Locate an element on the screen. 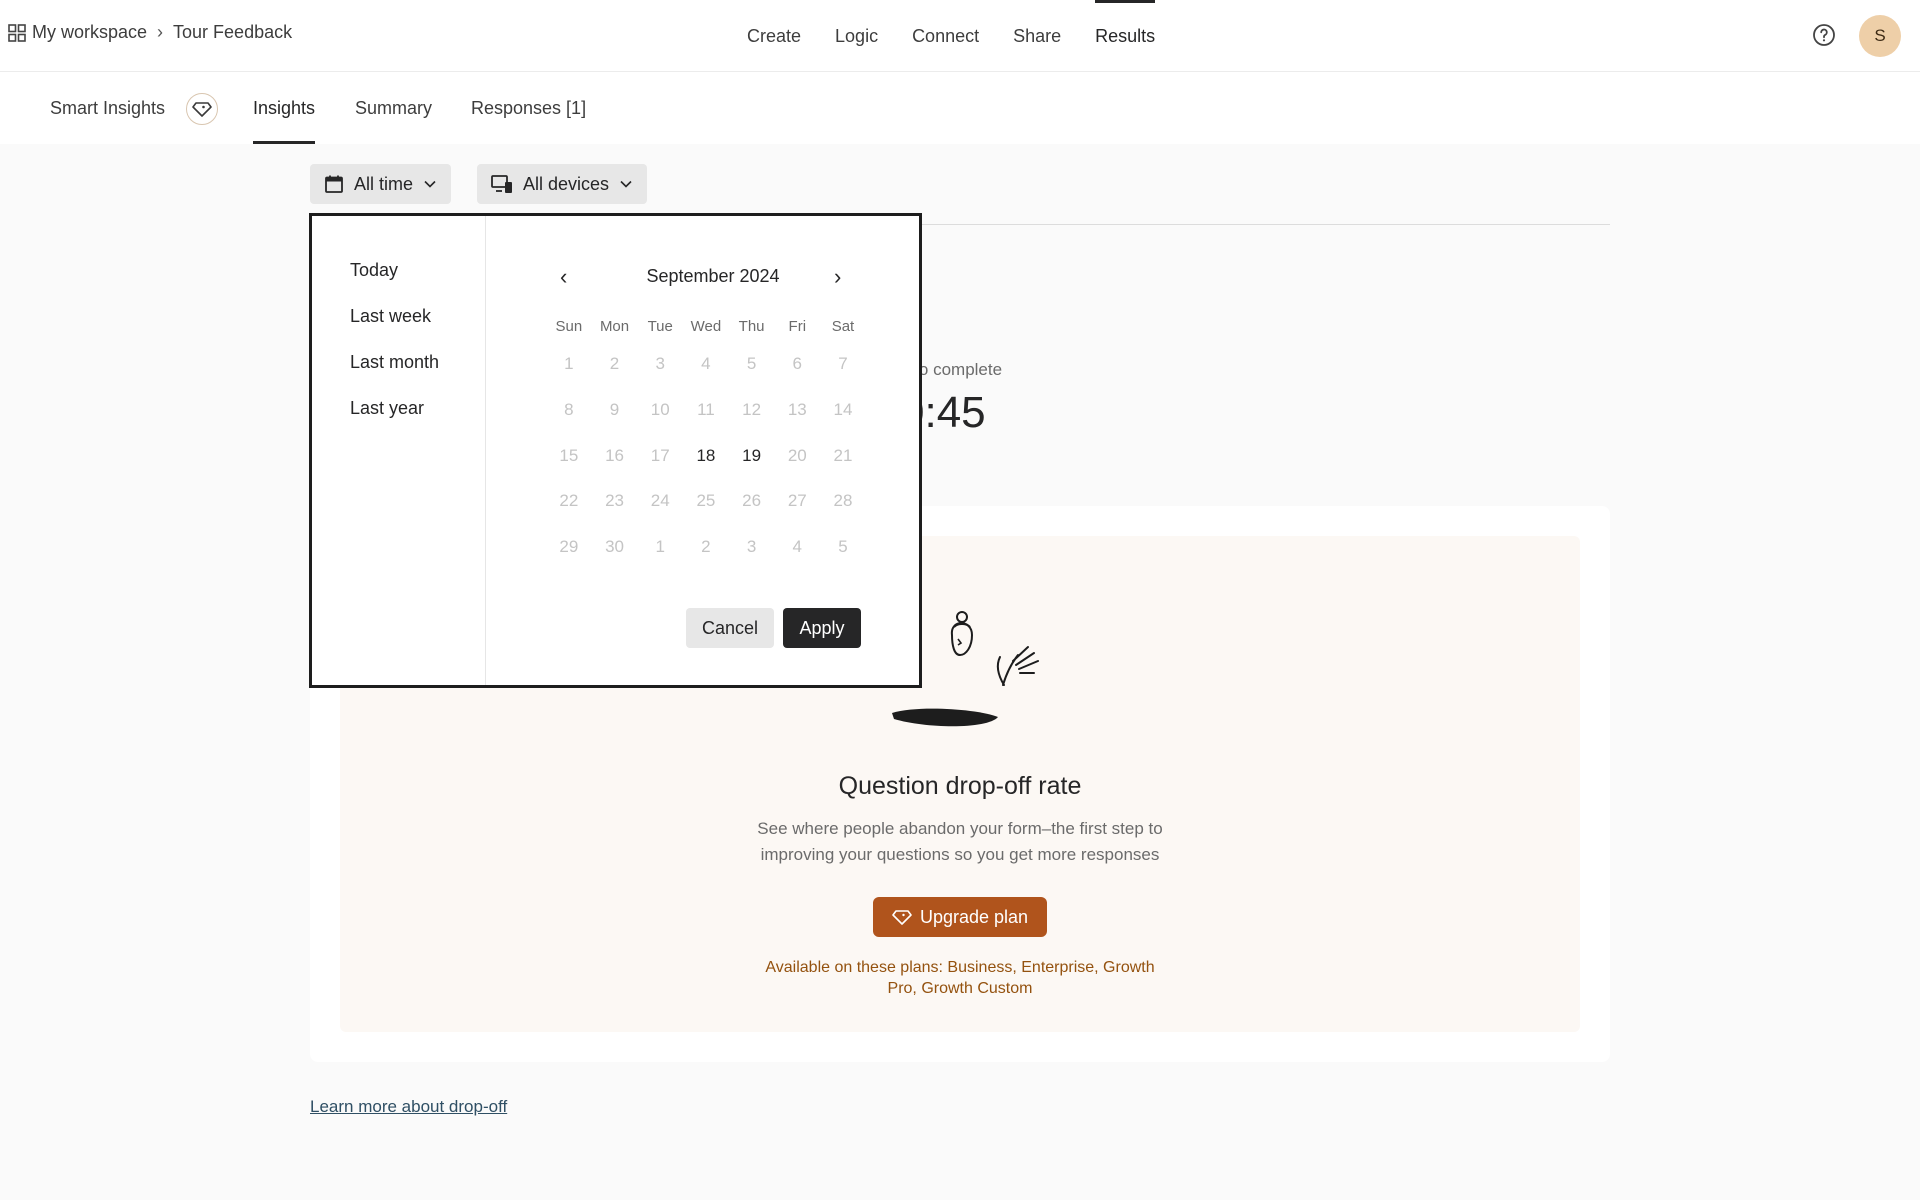  calendar-day: 6 is located at coordinates (797, 363).